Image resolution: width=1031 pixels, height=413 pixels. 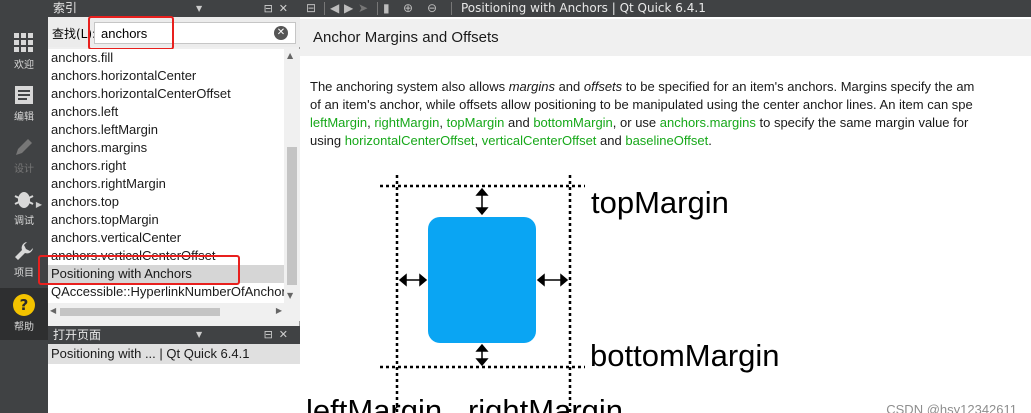 I want to click on mode-bar: 欢迎 编辑 设计 ▶ 调试 项目 ? 帮助, so click(x=24, y=206).